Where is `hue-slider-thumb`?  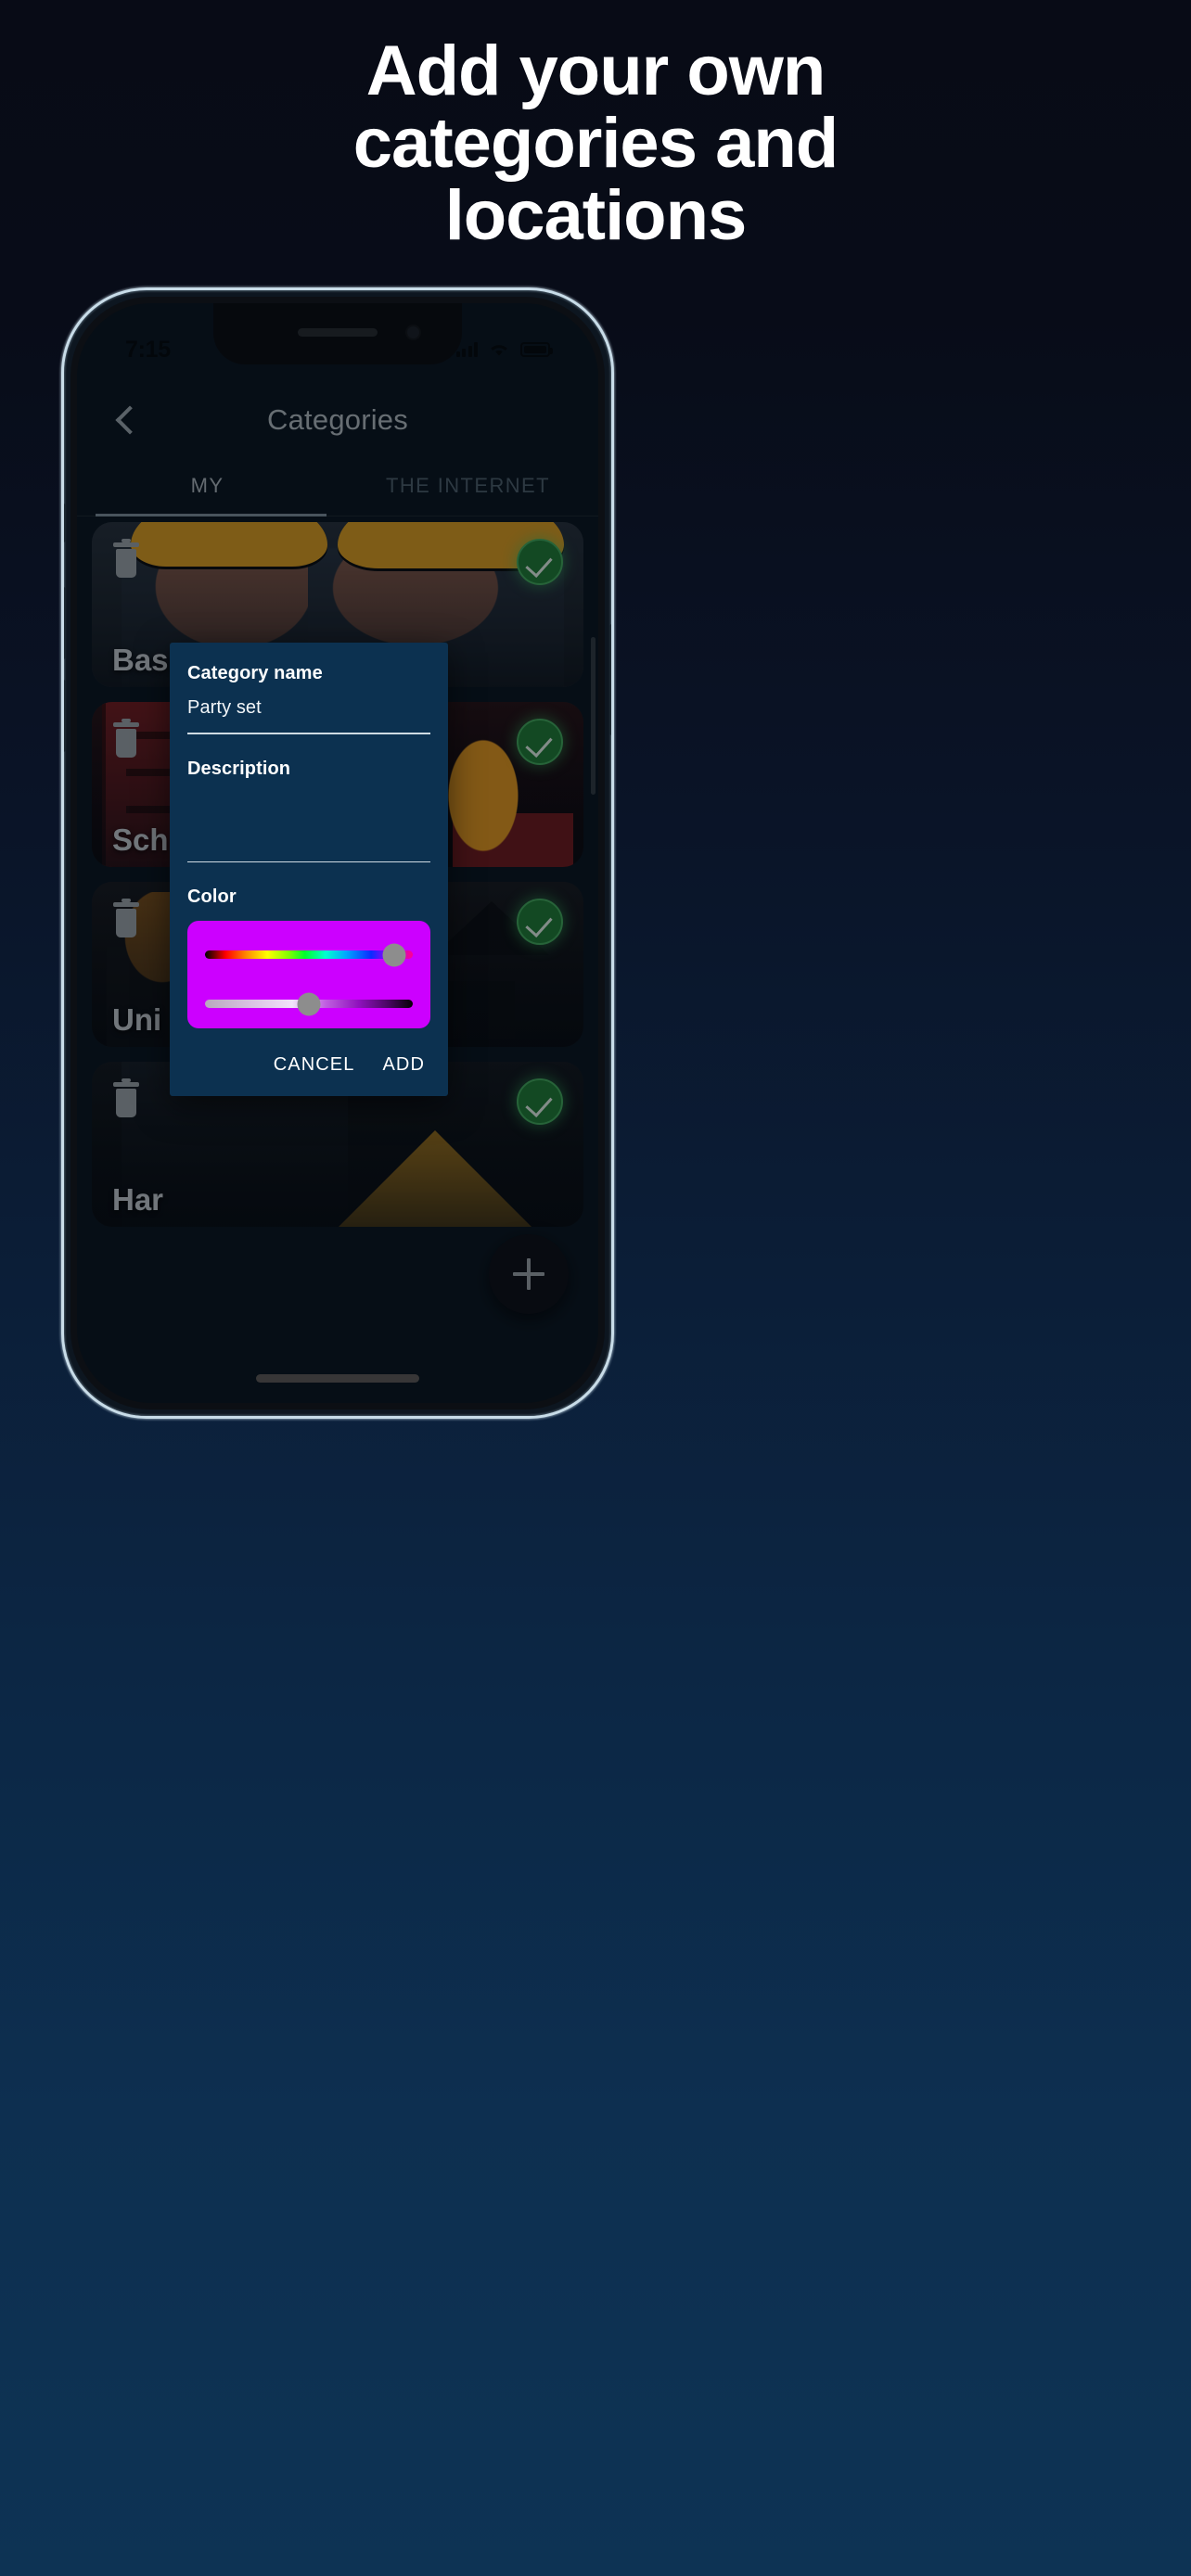
hue-slider-thumb is located at coordinates (394, 955).